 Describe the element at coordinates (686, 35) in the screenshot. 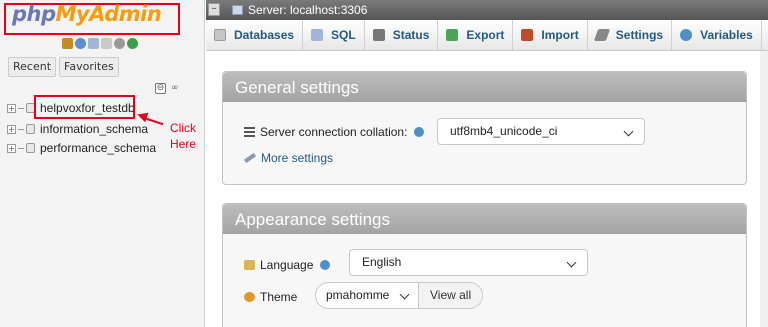

I see `variables-icon` at that location.